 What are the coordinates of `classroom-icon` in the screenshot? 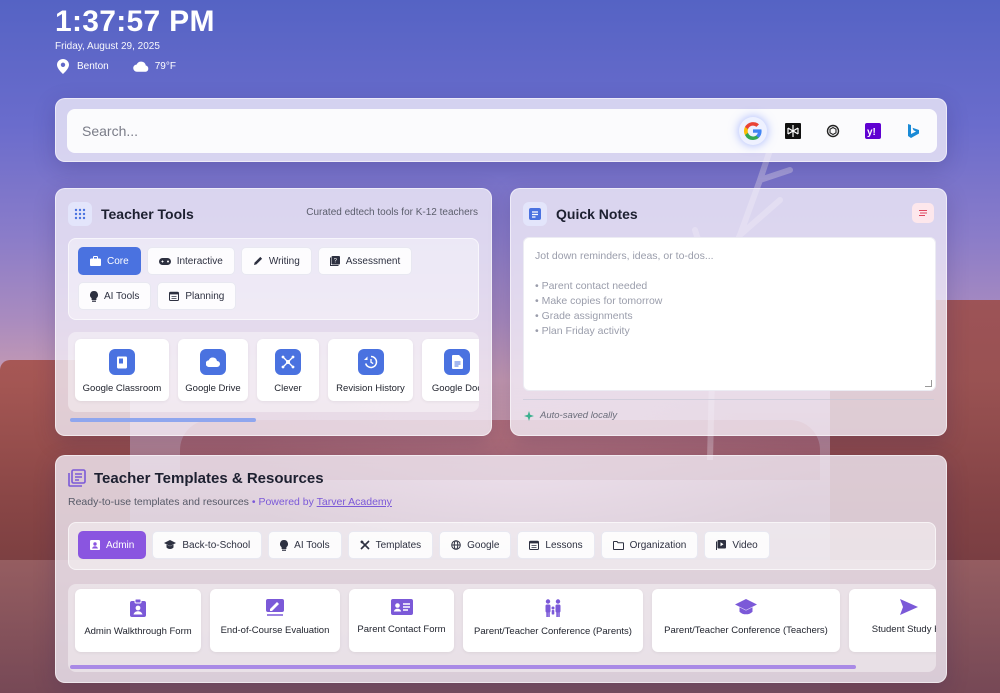 It's located at (122, 362).